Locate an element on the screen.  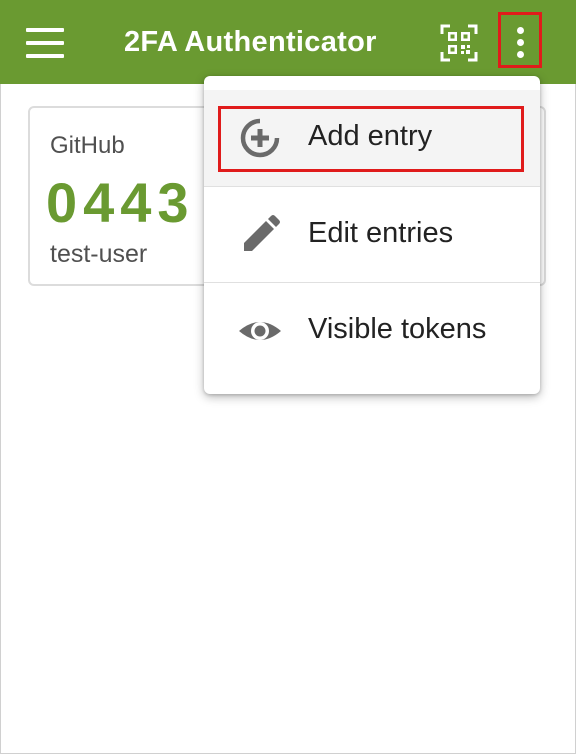
hamburger-menu-icon is located at coordinates (46, 42).